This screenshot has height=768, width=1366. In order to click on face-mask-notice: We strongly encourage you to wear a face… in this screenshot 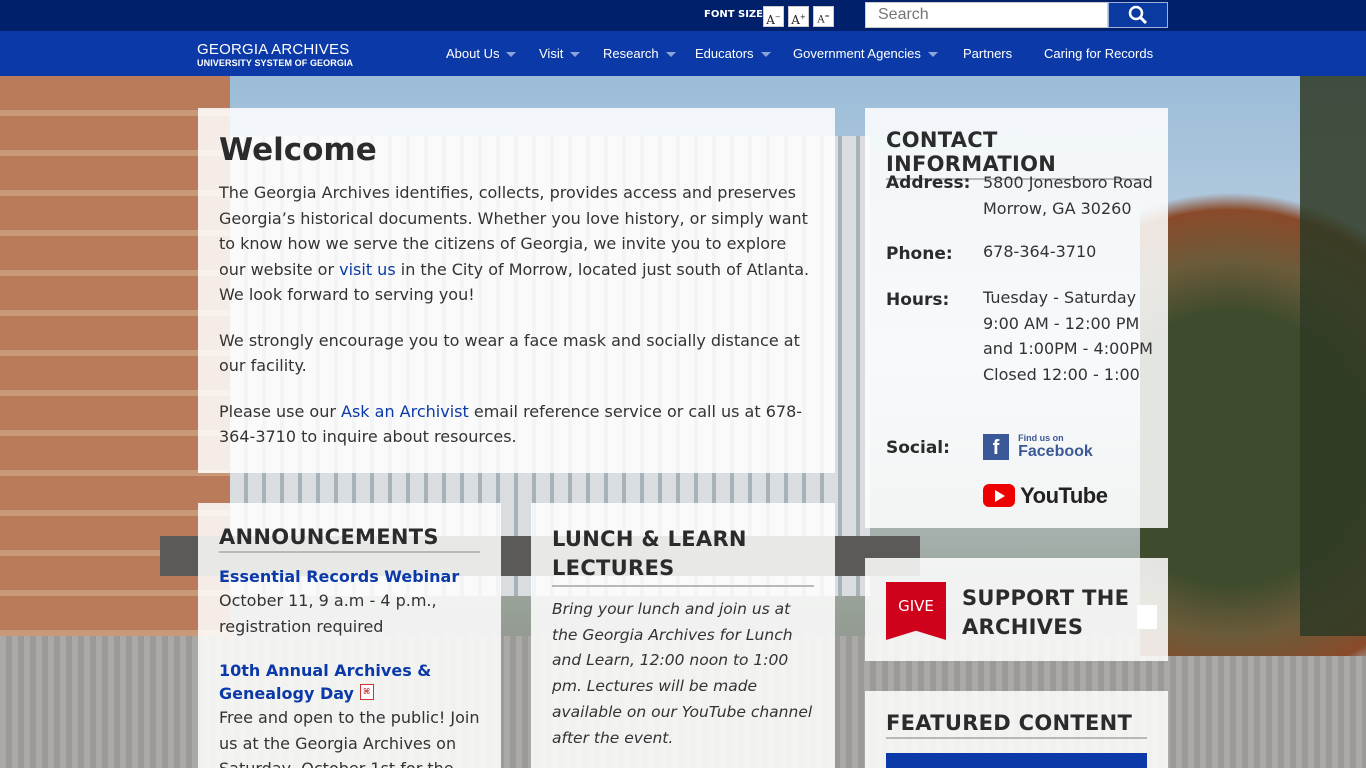, I will do `click(509, 353)`.